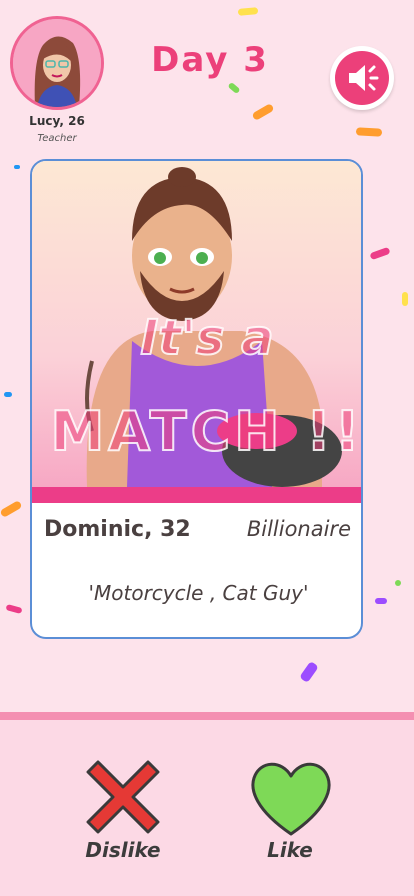 The image size is (414, 896). Describe the element at coordinates (57, 138) in the screenshot. I see `profile-job: Teacher` at that location.